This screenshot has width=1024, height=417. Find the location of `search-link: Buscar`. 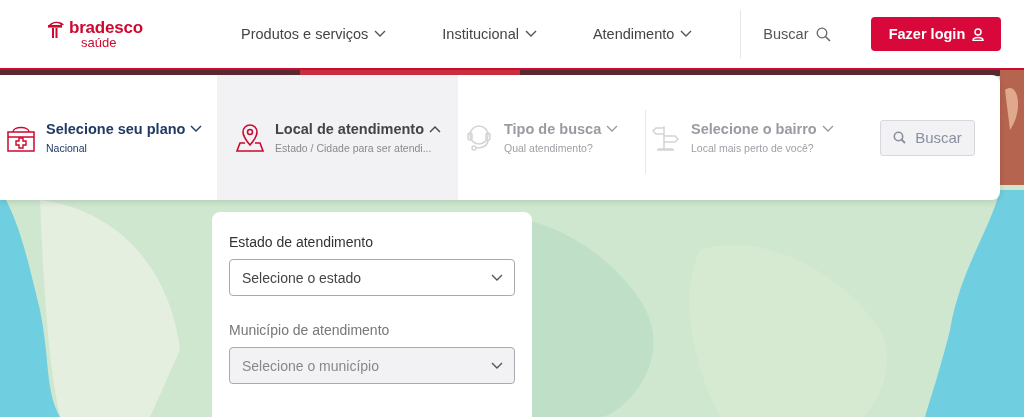

search-link: Buscar is located at coordinates (797, 34).